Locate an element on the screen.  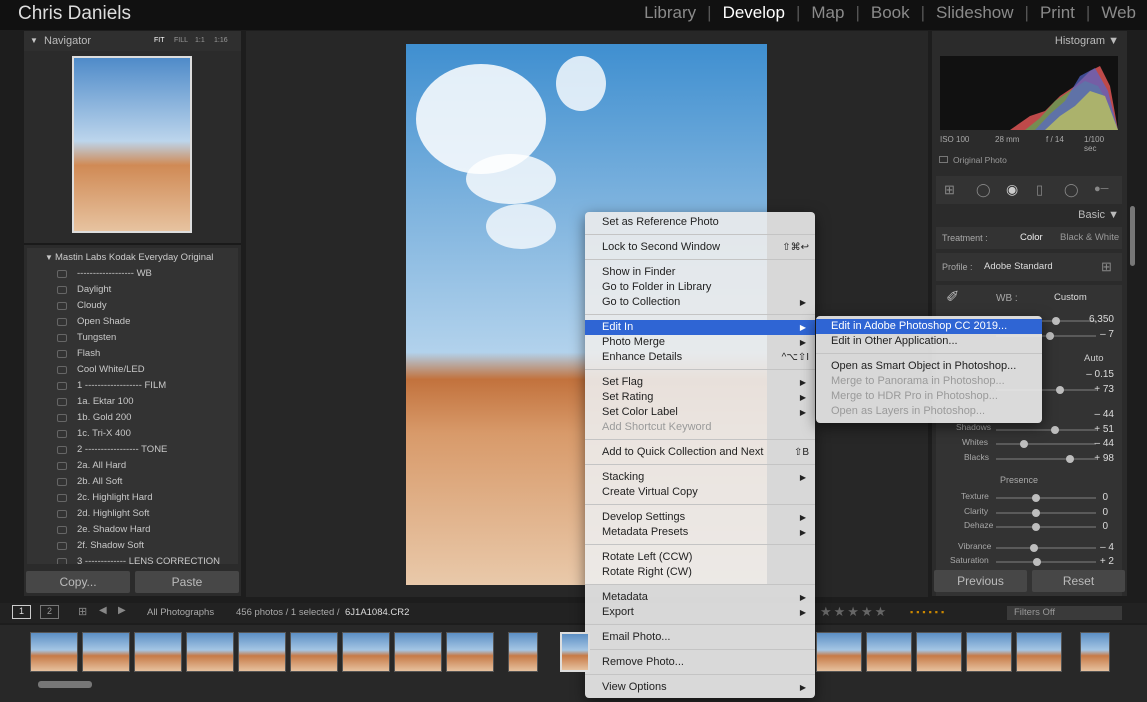
preset-group-title: Mastin Labs Kodak Everyday Original is located at coordinates (134, 257).